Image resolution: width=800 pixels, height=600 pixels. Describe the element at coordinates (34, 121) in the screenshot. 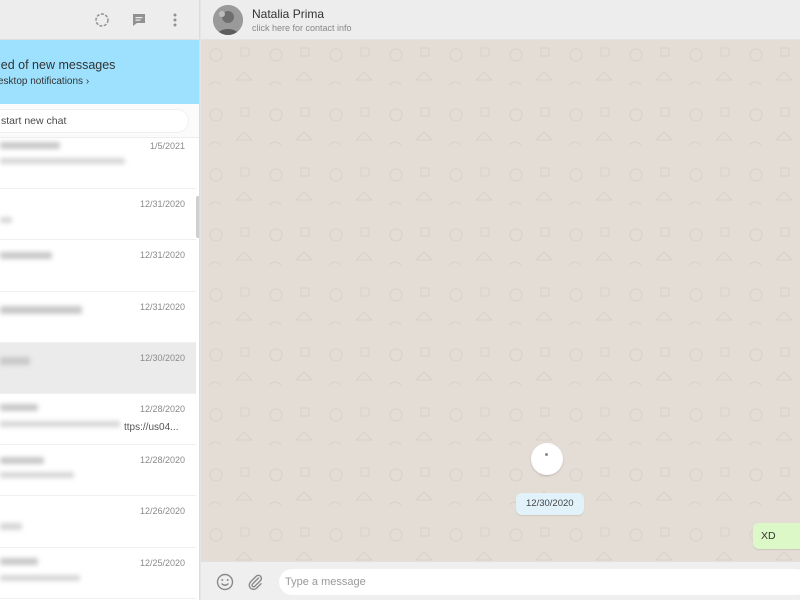

I see `search-placeholder: start new chat` at that location.